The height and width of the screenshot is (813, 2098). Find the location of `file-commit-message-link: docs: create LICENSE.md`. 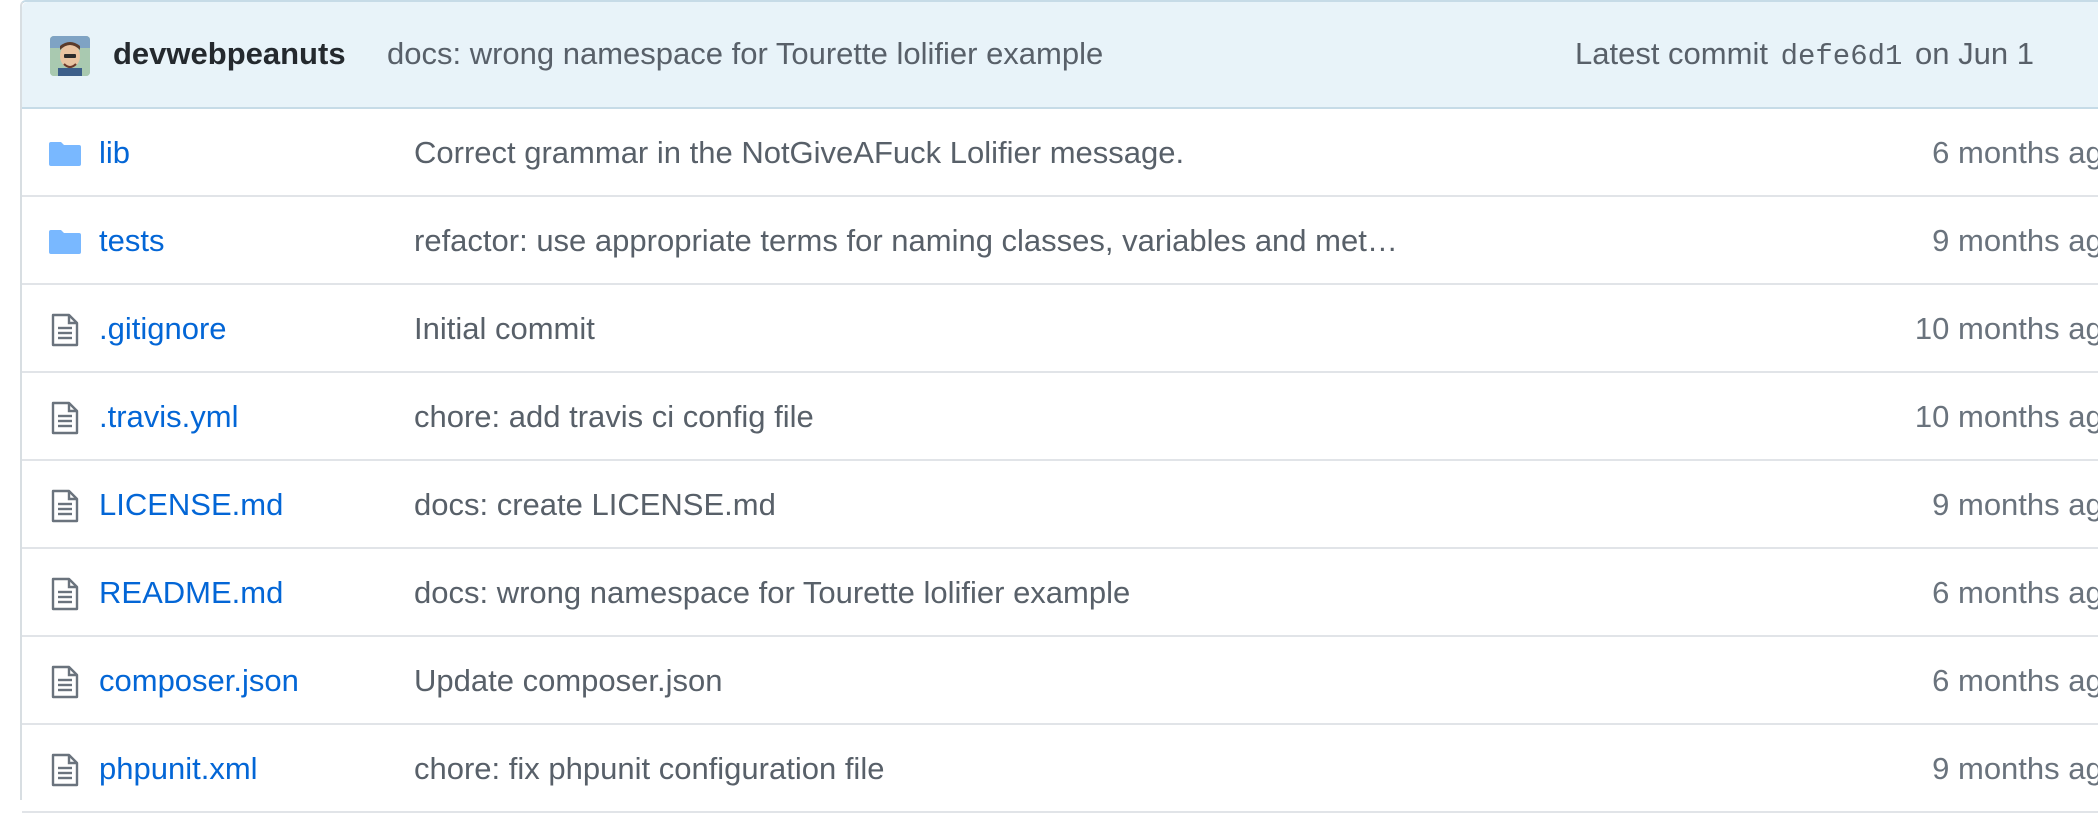

file-commit-message-link: docs: create LICENSE.md is located at coordinates (595, 505).